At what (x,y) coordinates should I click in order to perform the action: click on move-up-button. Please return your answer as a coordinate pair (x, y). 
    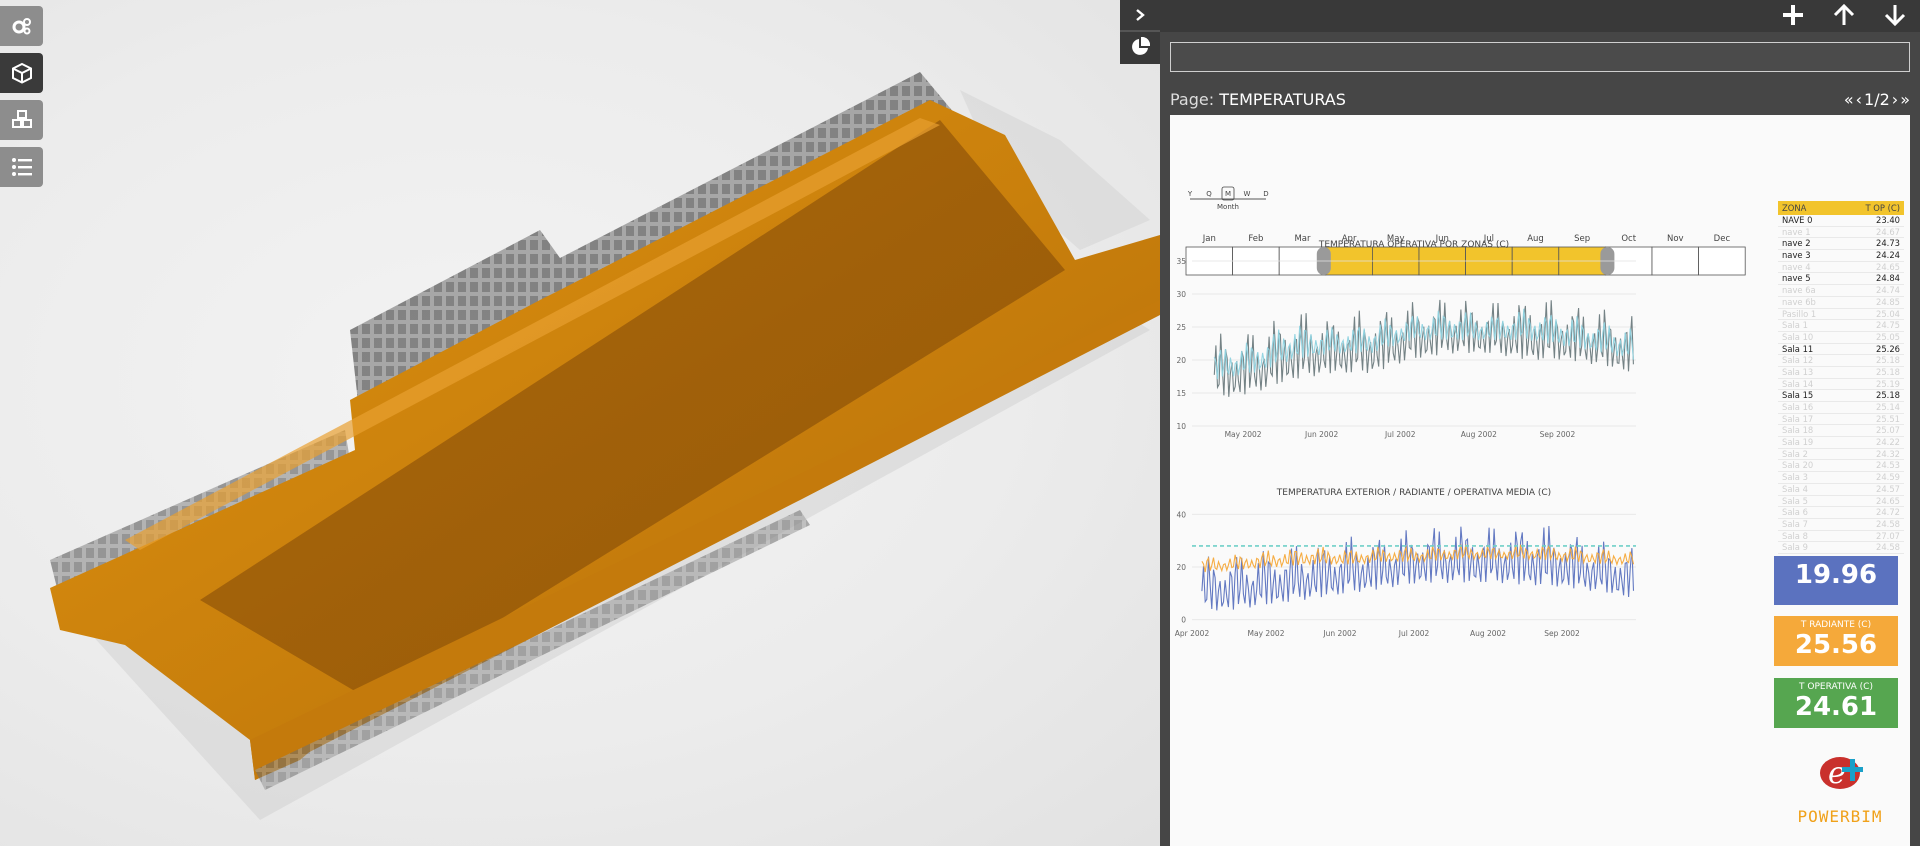
    Looking at the image, I should click on (1843, 15).